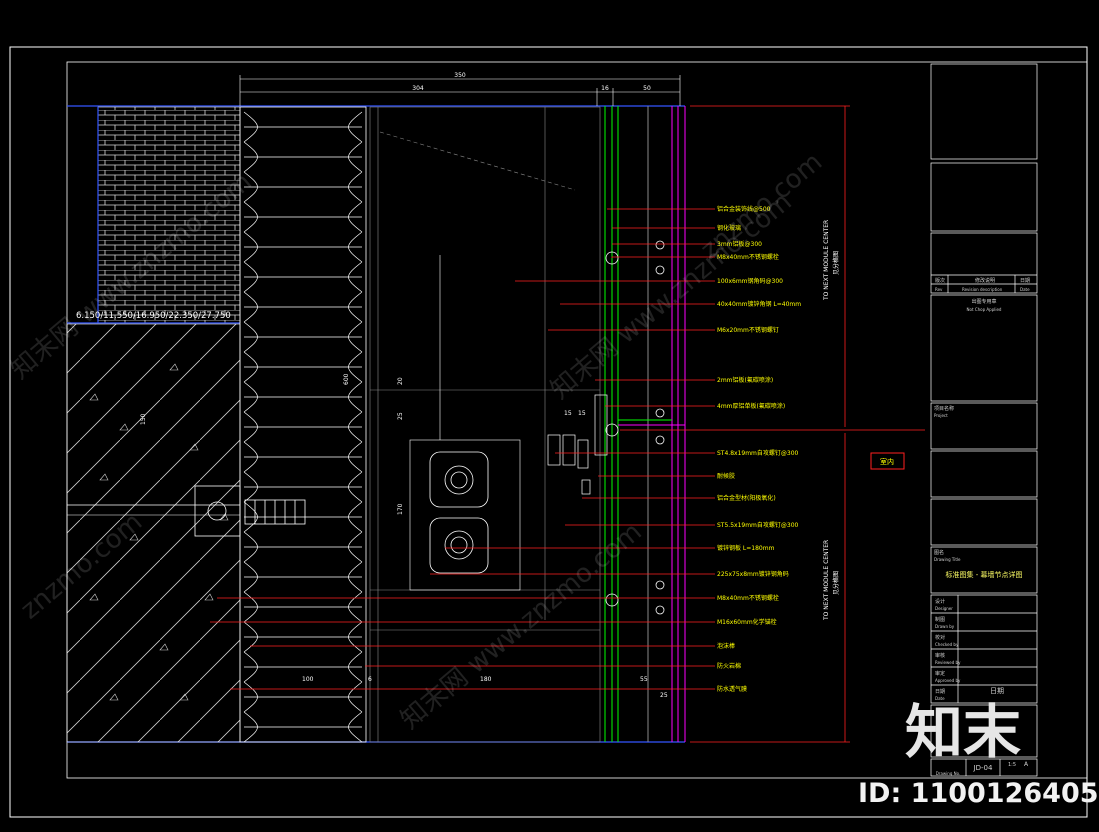 The width and height of the screenshot is (1099, 832). I want to click on tb-designer: 设计, so click(940, 601).